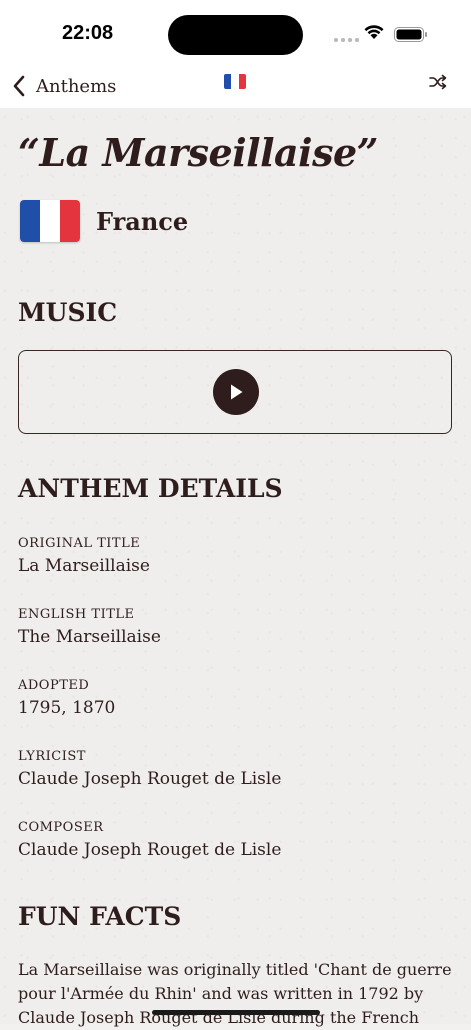 Image resolution: width=471 pixels, height=1030 pixels. What do you see at coordinates (19, 86) in the screenshot?
I see `chevron-left-icon` at bounding box center [19, 86].